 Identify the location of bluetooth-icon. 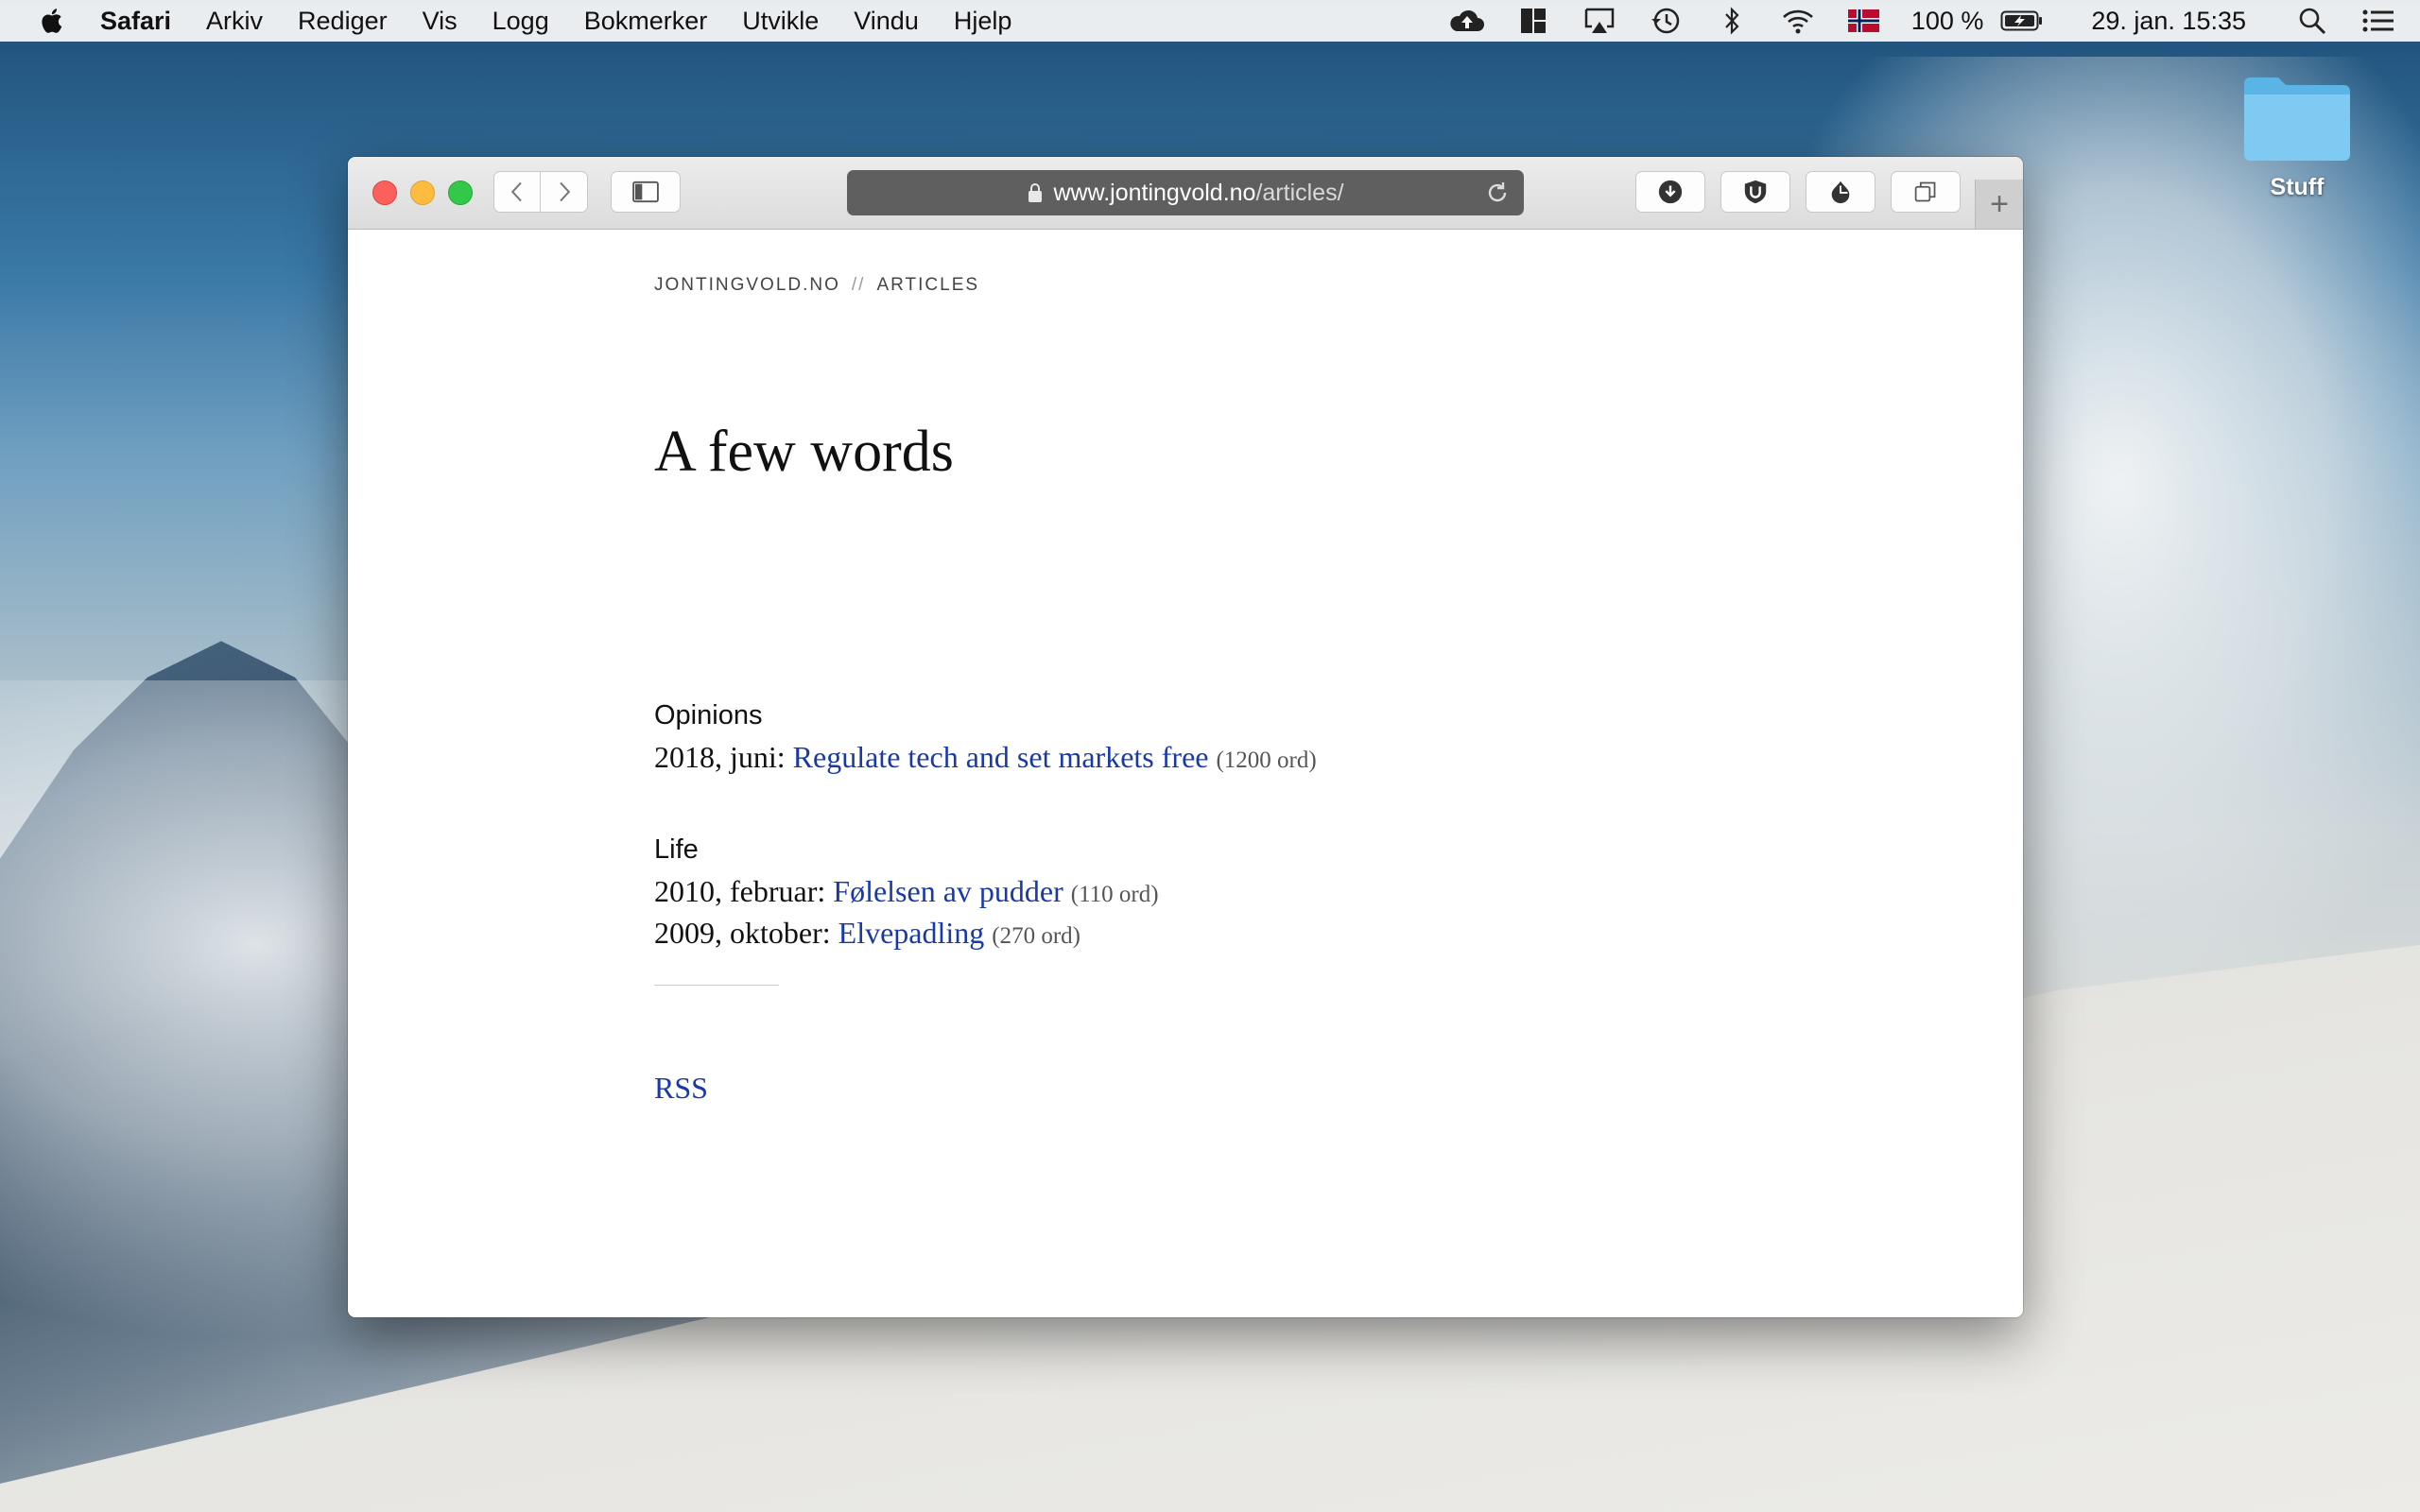
(1732, 21).